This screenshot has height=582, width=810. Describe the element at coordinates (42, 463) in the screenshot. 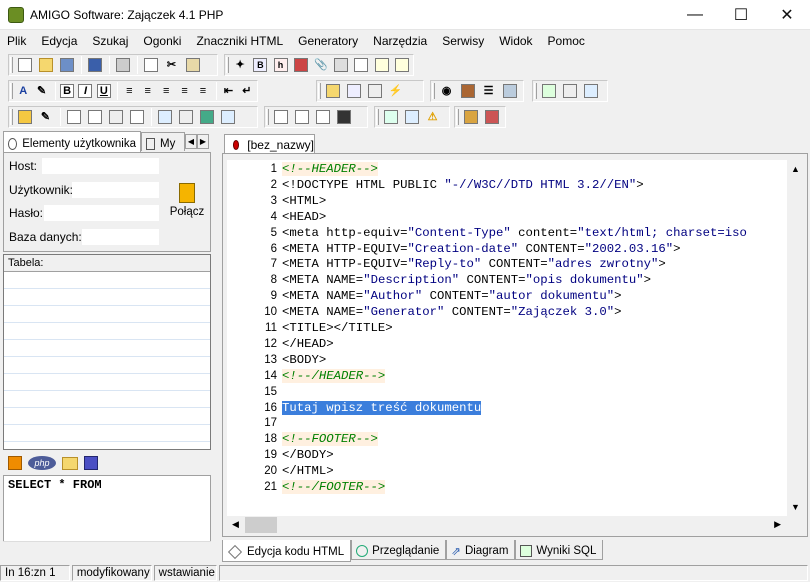

I see `php-icon: php` at that location.